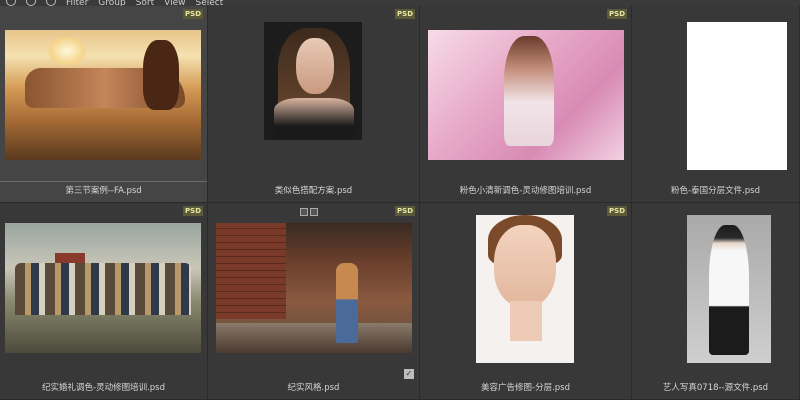 The height and width of the screenshot is (400, 800). What do you see at coordinates (525, 289) in the screenshot?
I see `beauty-face-image` at bounding box center [525, 289].